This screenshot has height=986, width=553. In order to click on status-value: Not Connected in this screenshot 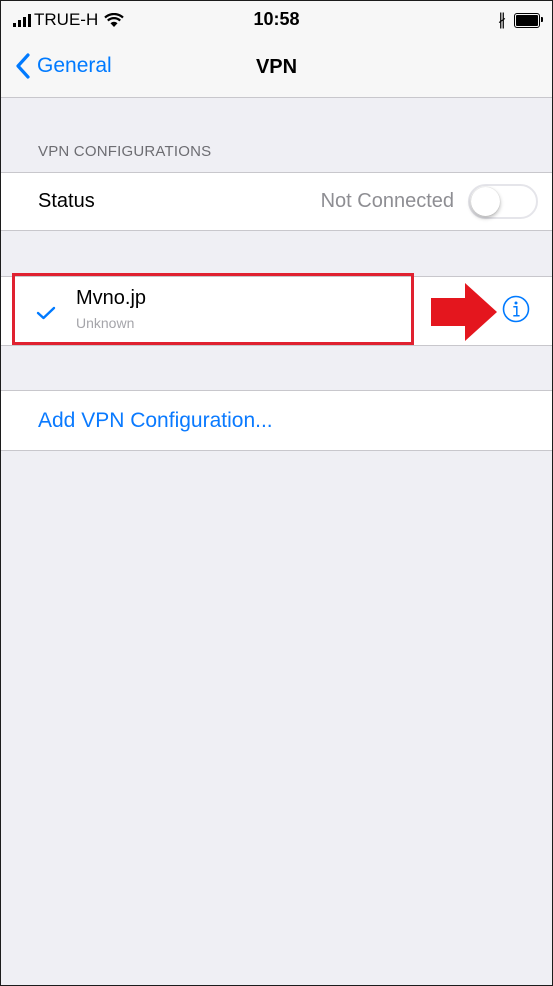, I will do `click(387, 201)`.